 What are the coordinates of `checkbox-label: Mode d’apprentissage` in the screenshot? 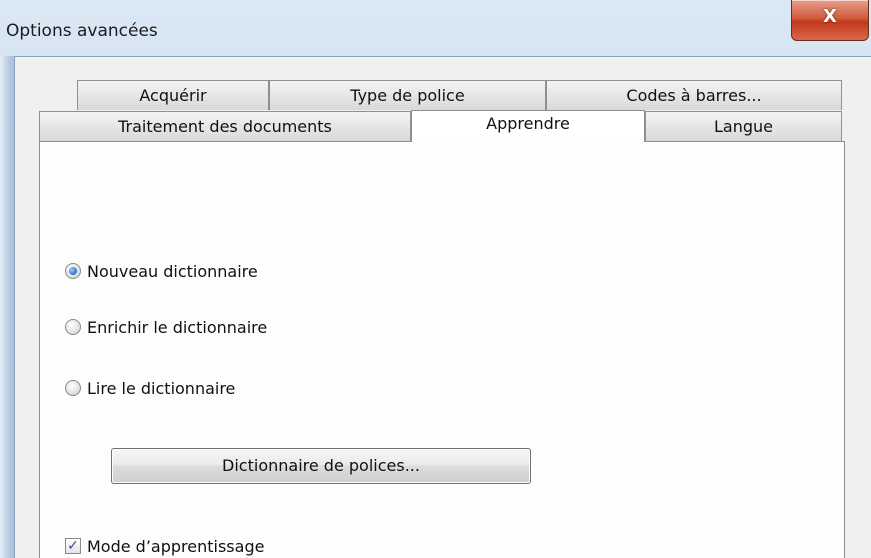 It's located at (176, 546).